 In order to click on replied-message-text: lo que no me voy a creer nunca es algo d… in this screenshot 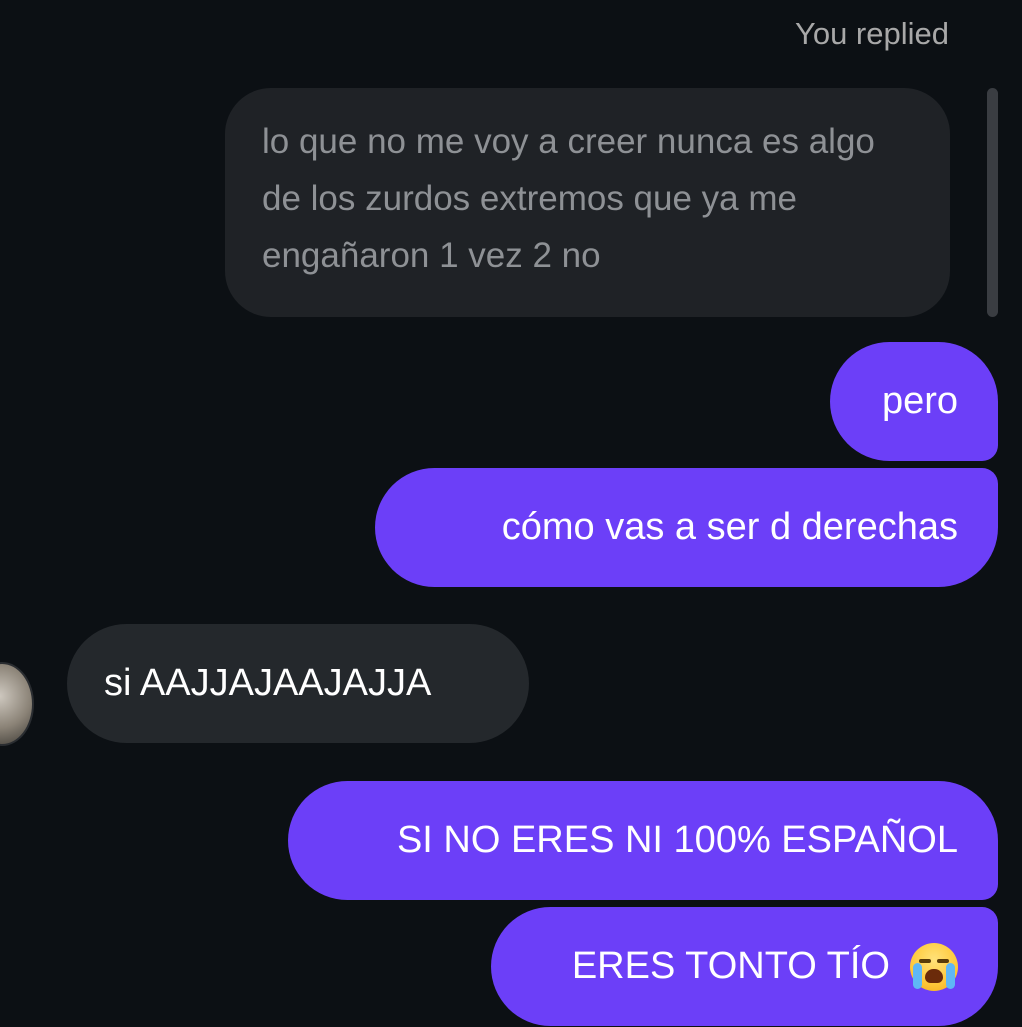, I will do `click(568, 198)`.